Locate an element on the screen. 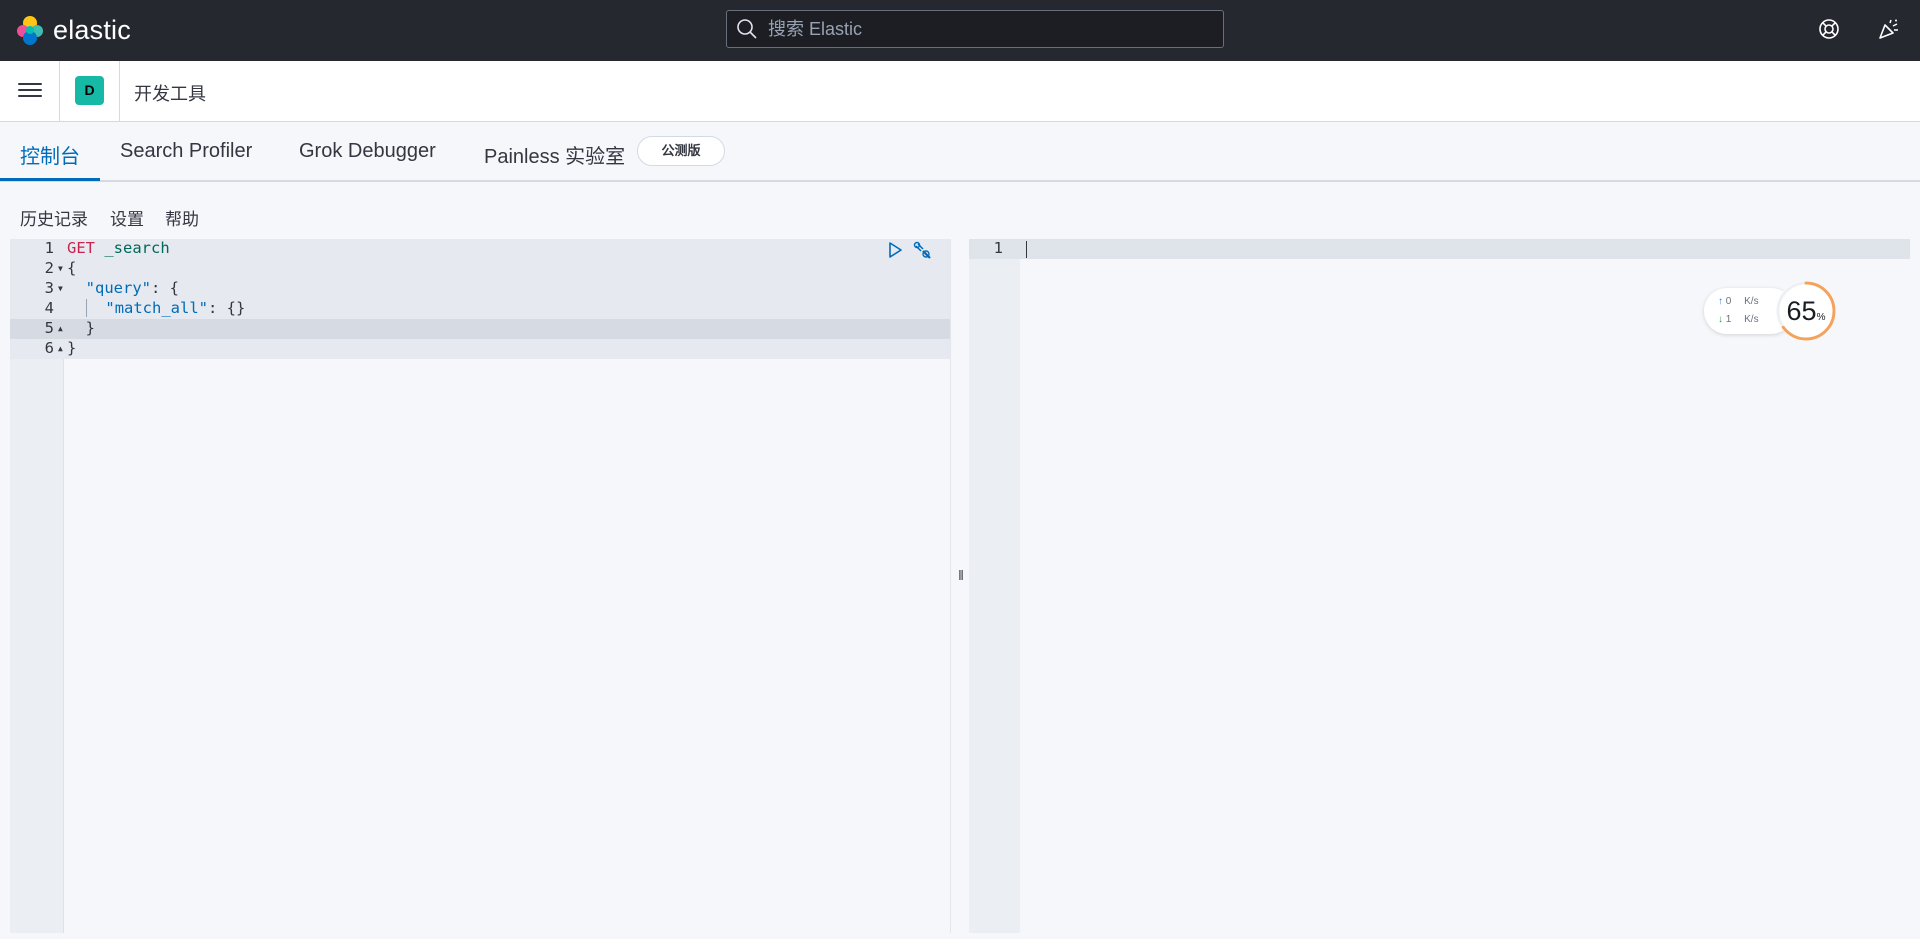 This screenshot has width=1920, height=939. code-line-2: { is located at coordinates (72, 268).